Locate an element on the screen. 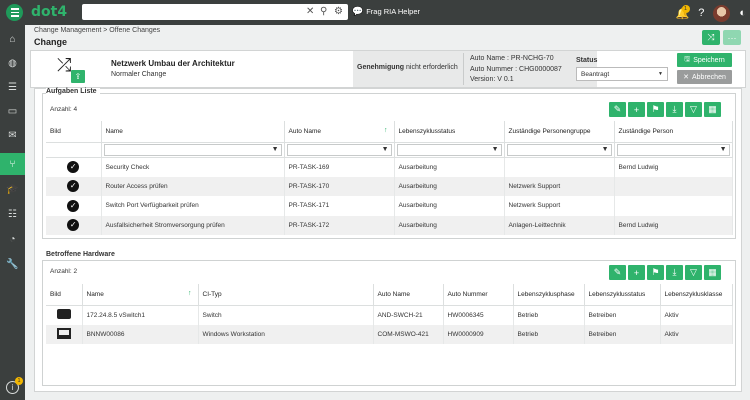 This screenshot has width=750, height=400. col-header: Name ↑ is located at coordinates (140, 295).